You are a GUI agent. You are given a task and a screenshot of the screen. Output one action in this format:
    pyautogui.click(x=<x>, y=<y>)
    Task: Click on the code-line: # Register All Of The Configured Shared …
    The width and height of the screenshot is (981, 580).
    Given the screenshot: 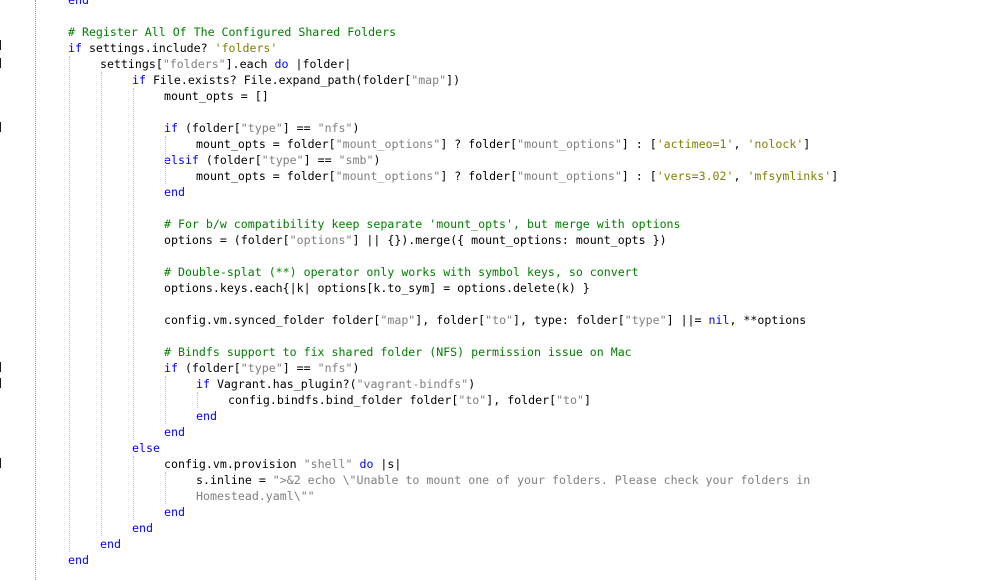 What is the action you would take?
    pyautogui.click(x=232, y=32)
    